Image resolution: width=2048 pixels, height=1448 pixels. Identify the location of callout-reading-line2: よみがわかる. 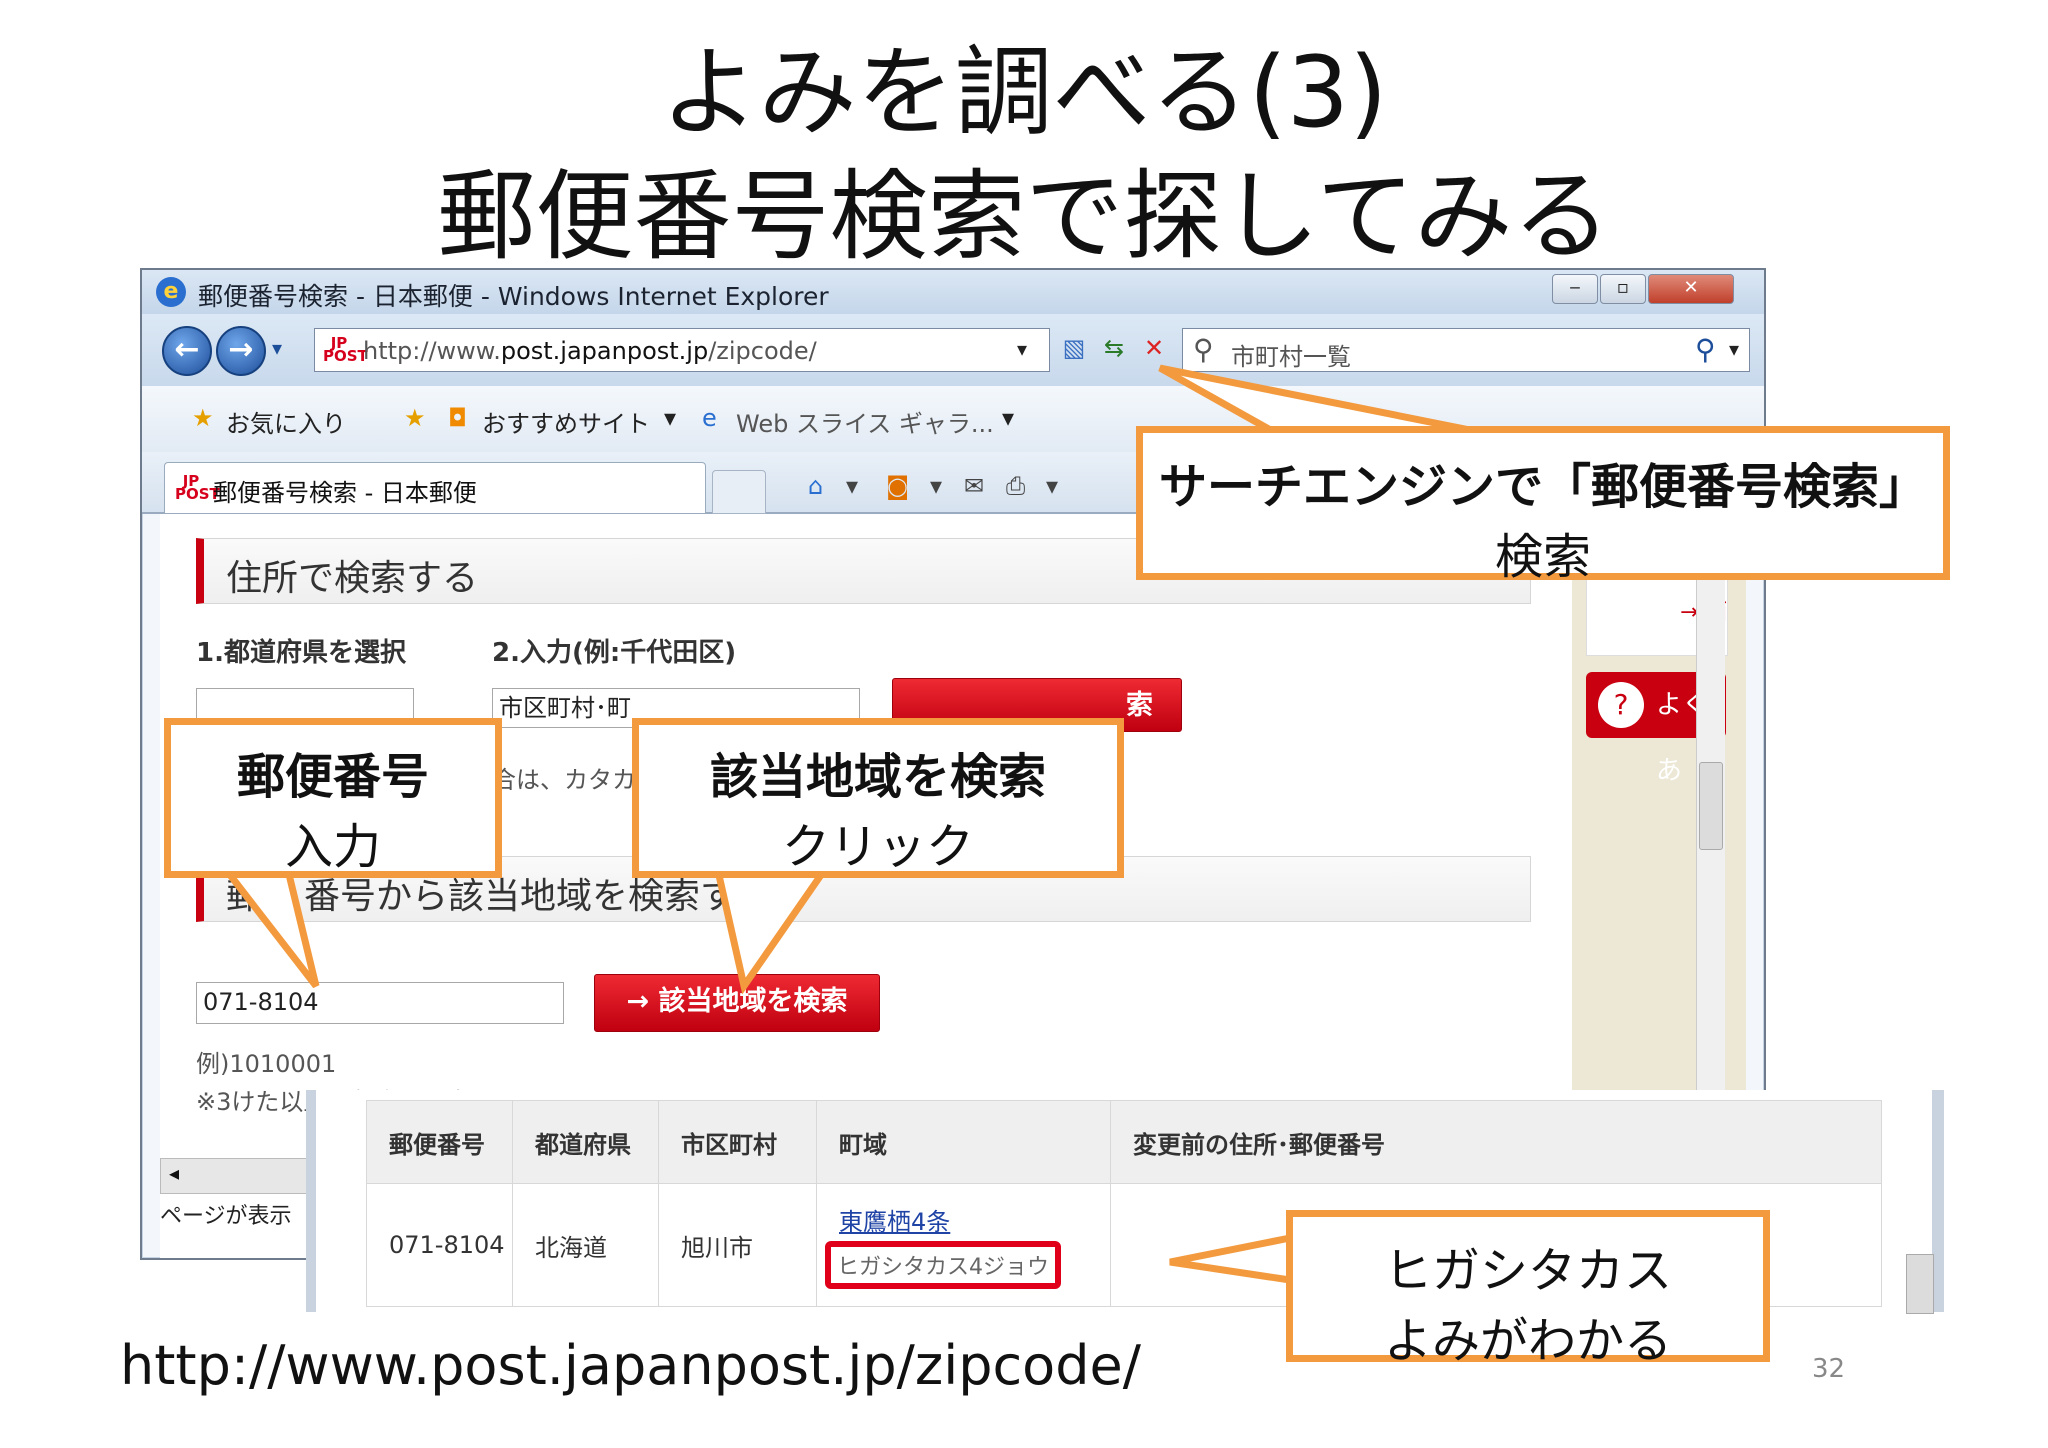
(1527, 1341).